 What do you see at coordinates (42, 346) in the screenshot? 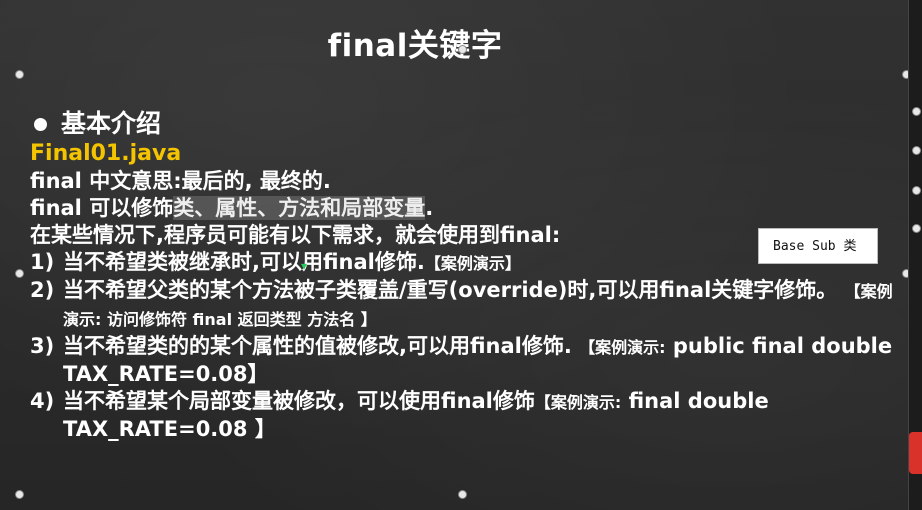
I see `item-number: 3)` at bounding box center [42, 346].